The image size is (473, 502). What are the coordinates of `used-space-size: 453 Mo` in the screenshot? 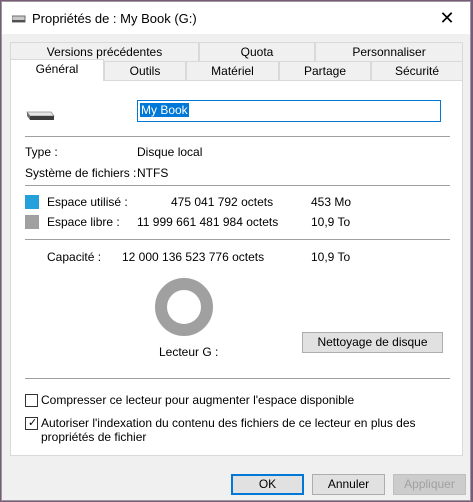 It's located at (331, 202).